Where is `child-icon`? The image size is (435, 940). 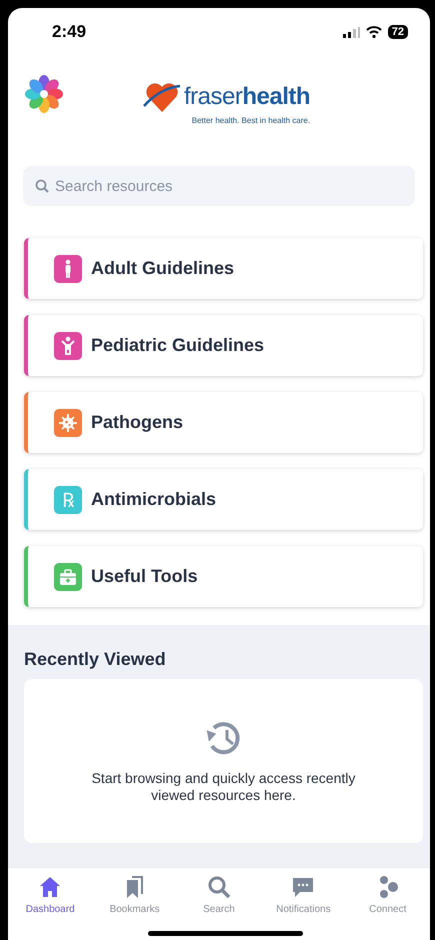 child-icon is located at coordinates (68, 346).